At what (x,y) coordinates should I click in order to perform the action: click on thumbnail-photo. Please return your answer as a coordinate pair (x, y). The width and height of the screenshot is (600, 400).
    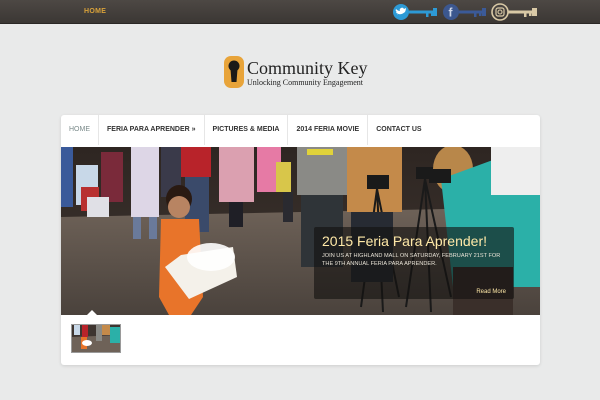
    Looking at the image, I should click on (96, 338).